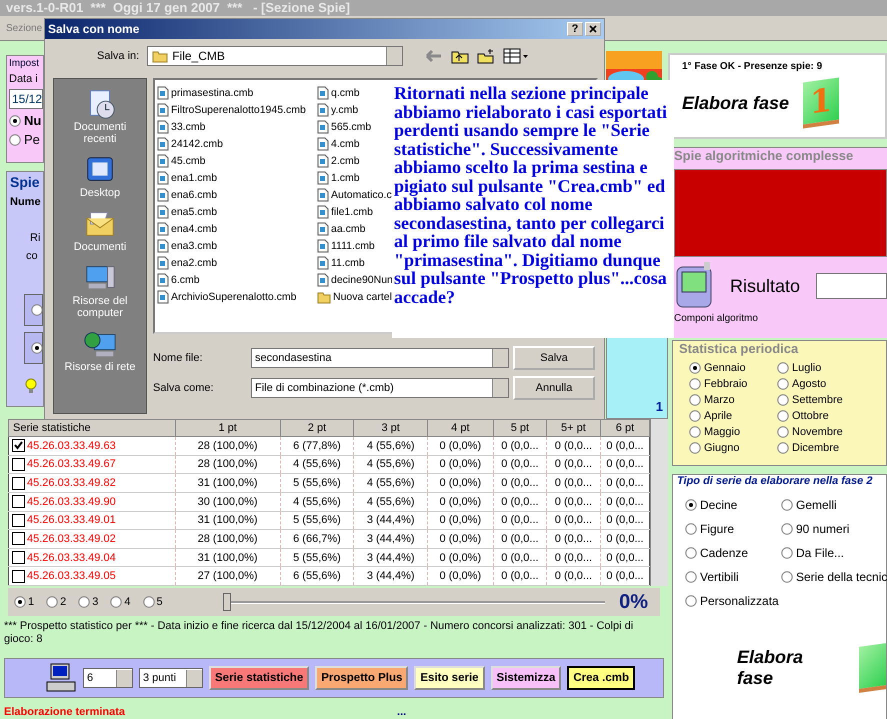 This screenshot has height=719, width=887. I want to click on file-item: primasestina.cmb, so click(205, 92).